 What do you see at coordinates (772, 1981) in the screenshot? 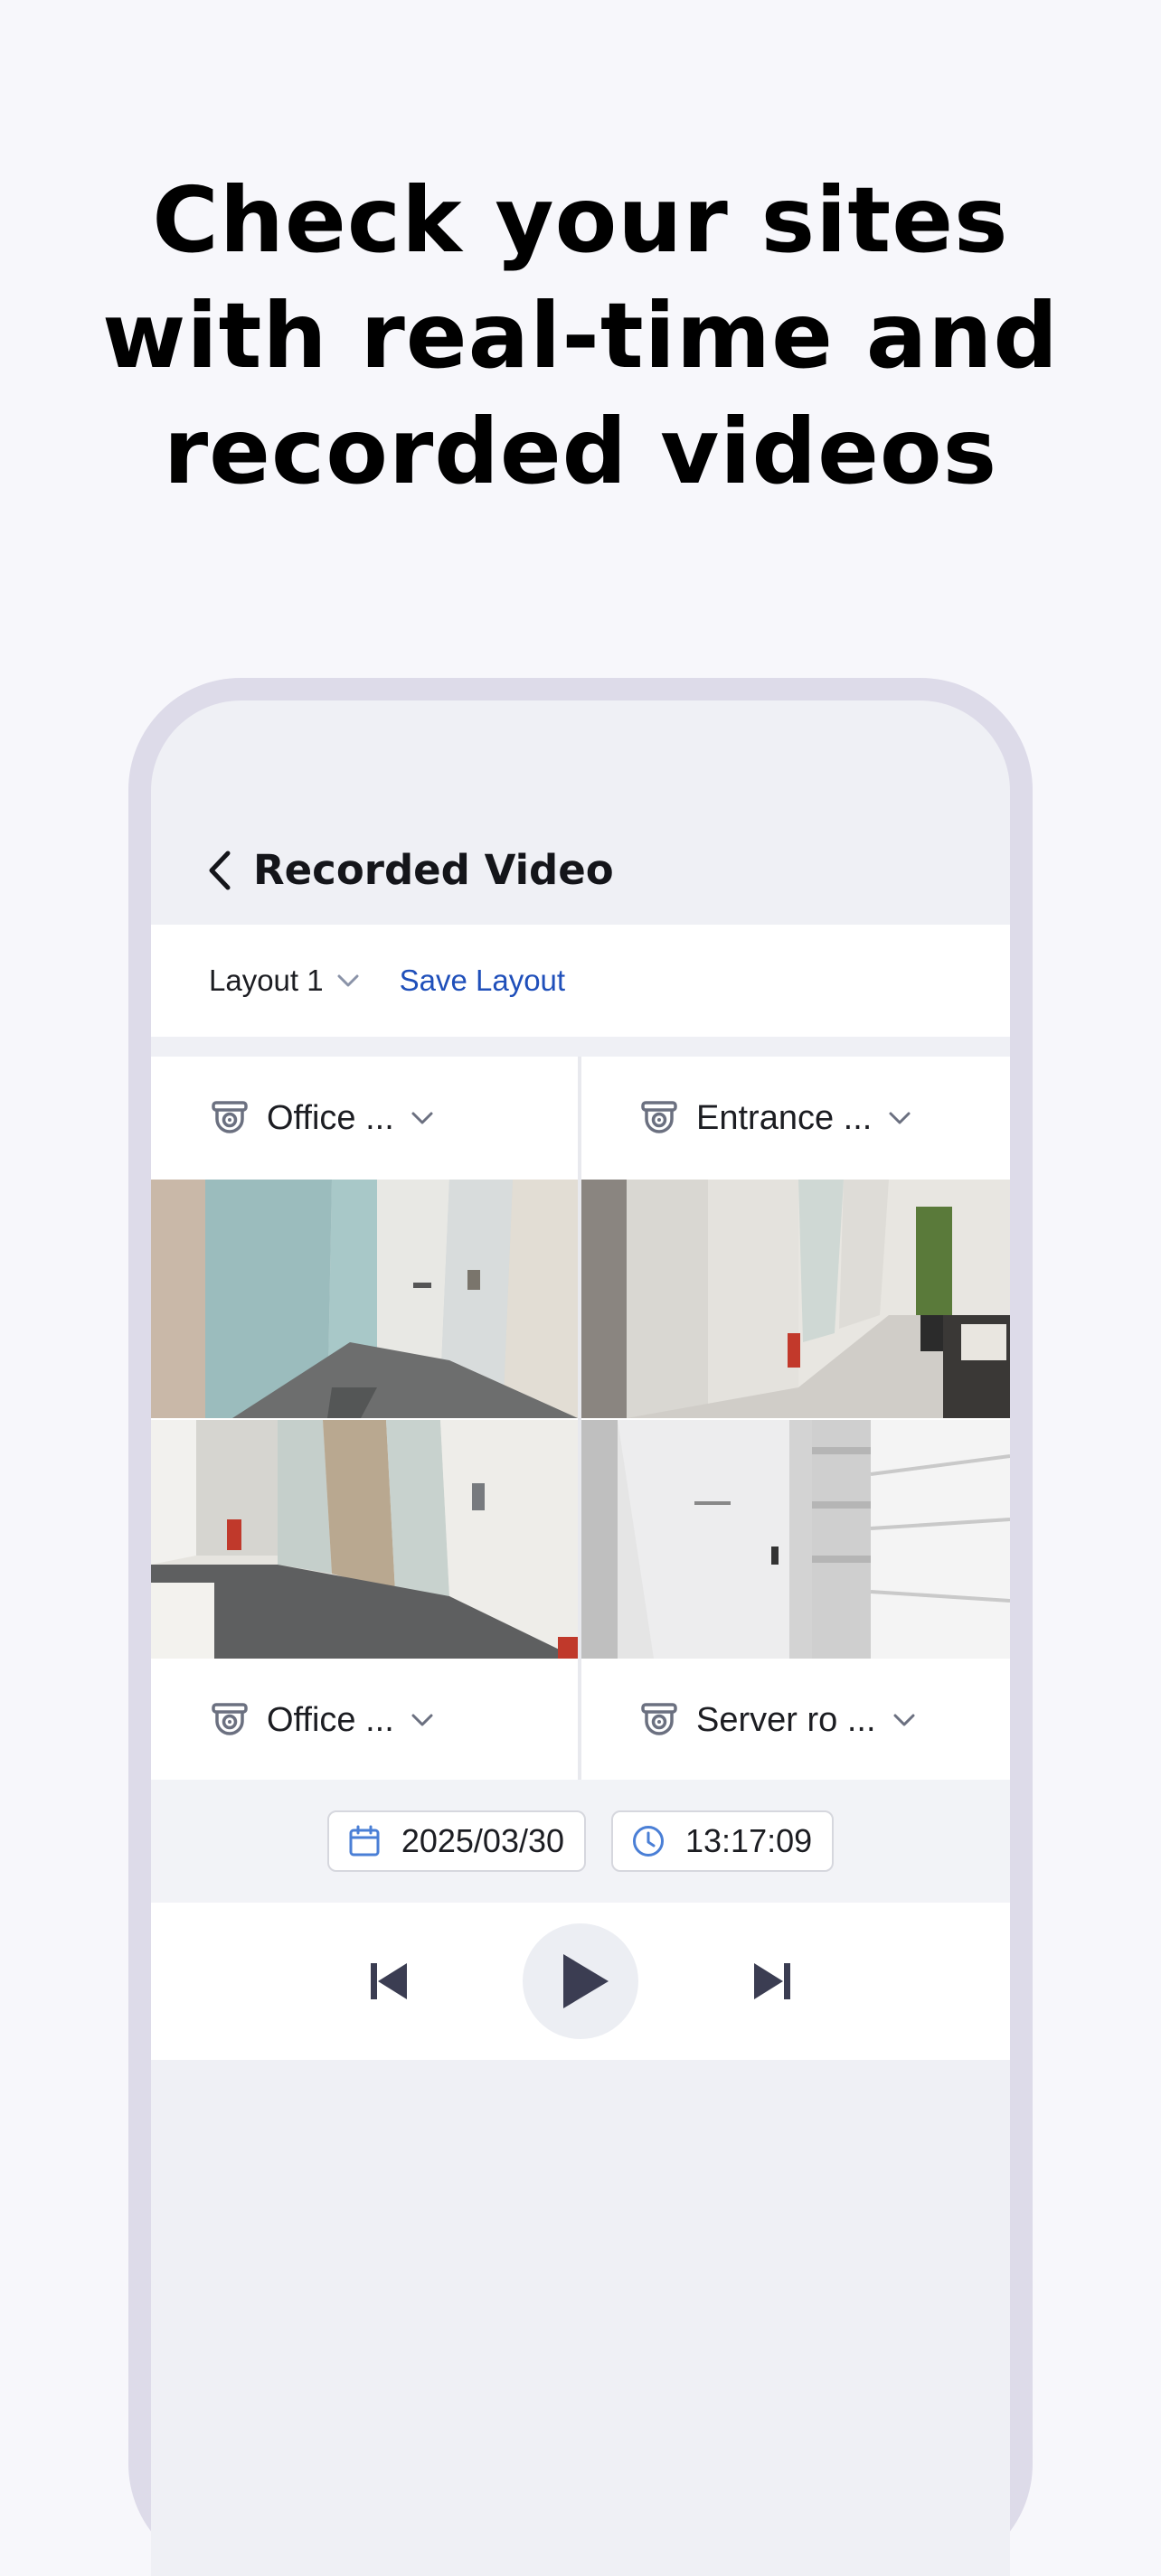
I see `skip-next-icon` at bounding box center [772, 1981].